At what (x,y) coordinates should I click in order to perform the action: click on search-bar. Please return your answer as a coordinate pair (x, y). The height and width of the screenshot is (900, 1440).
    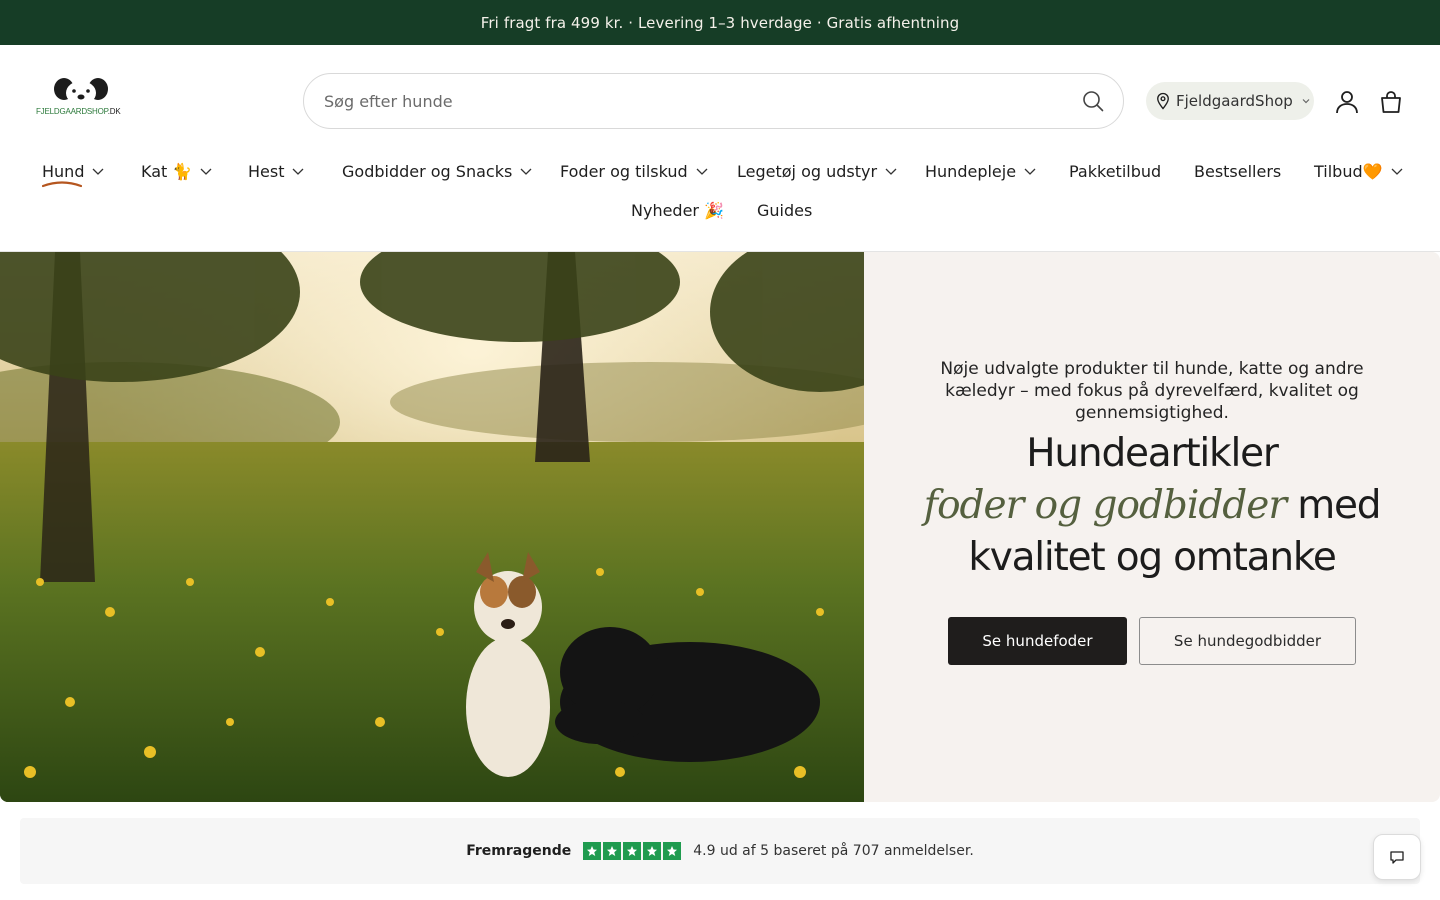
    Looking at the image, I should click on (713, 101).